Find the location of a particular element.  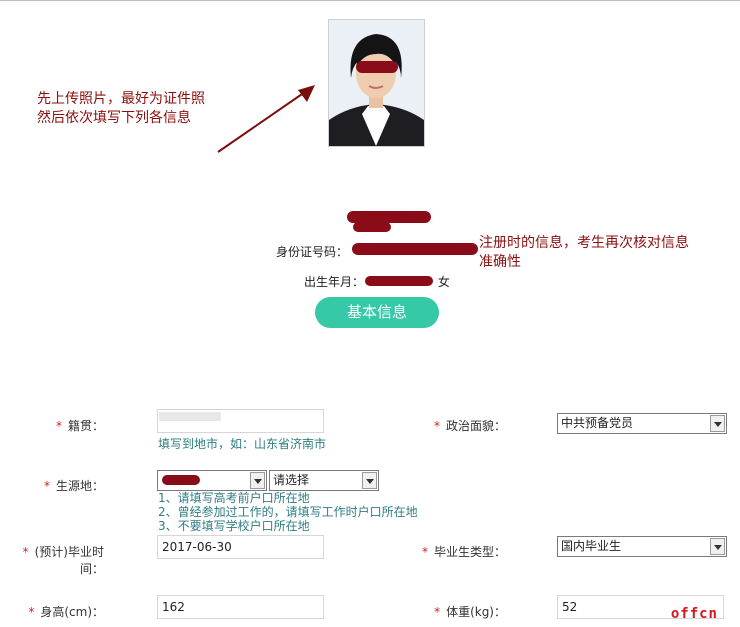

applicant-photo is located at coordinates (376, 83).